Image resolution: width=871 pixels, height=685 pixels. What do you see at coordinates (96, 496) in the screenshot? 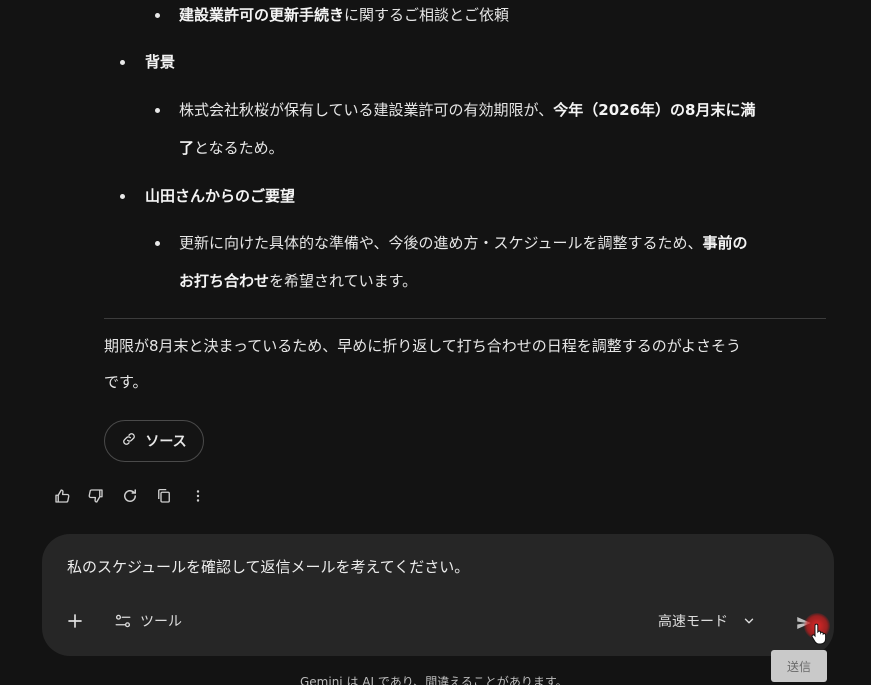
I see `thumbs-down-icon` at bounding box center [96, 496].